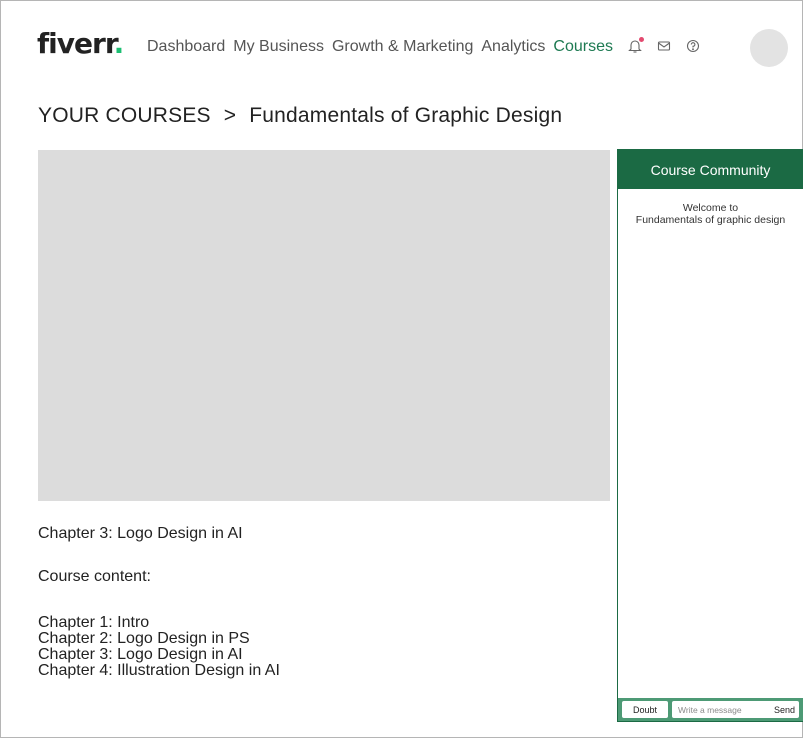  What do you see at coordinates (513, 47) in the screenshot?
I see `nav-analytics: Analytics` at bounding box center [513, 47].